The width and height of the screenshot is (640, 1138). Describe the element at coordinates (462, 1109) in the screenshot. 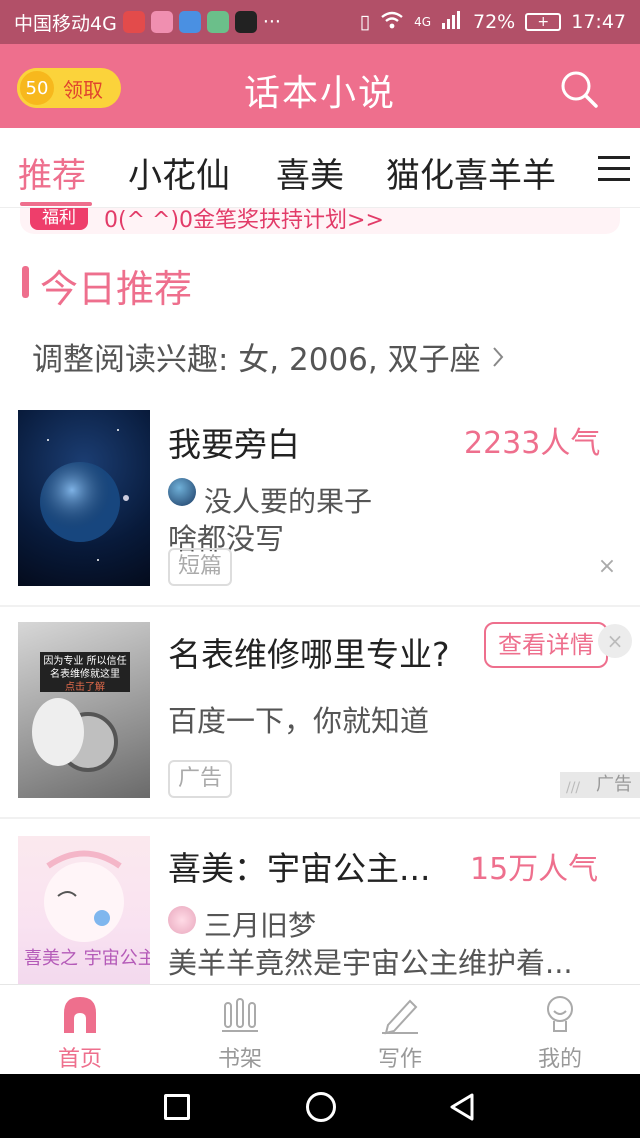

I see `back-button` at that location.